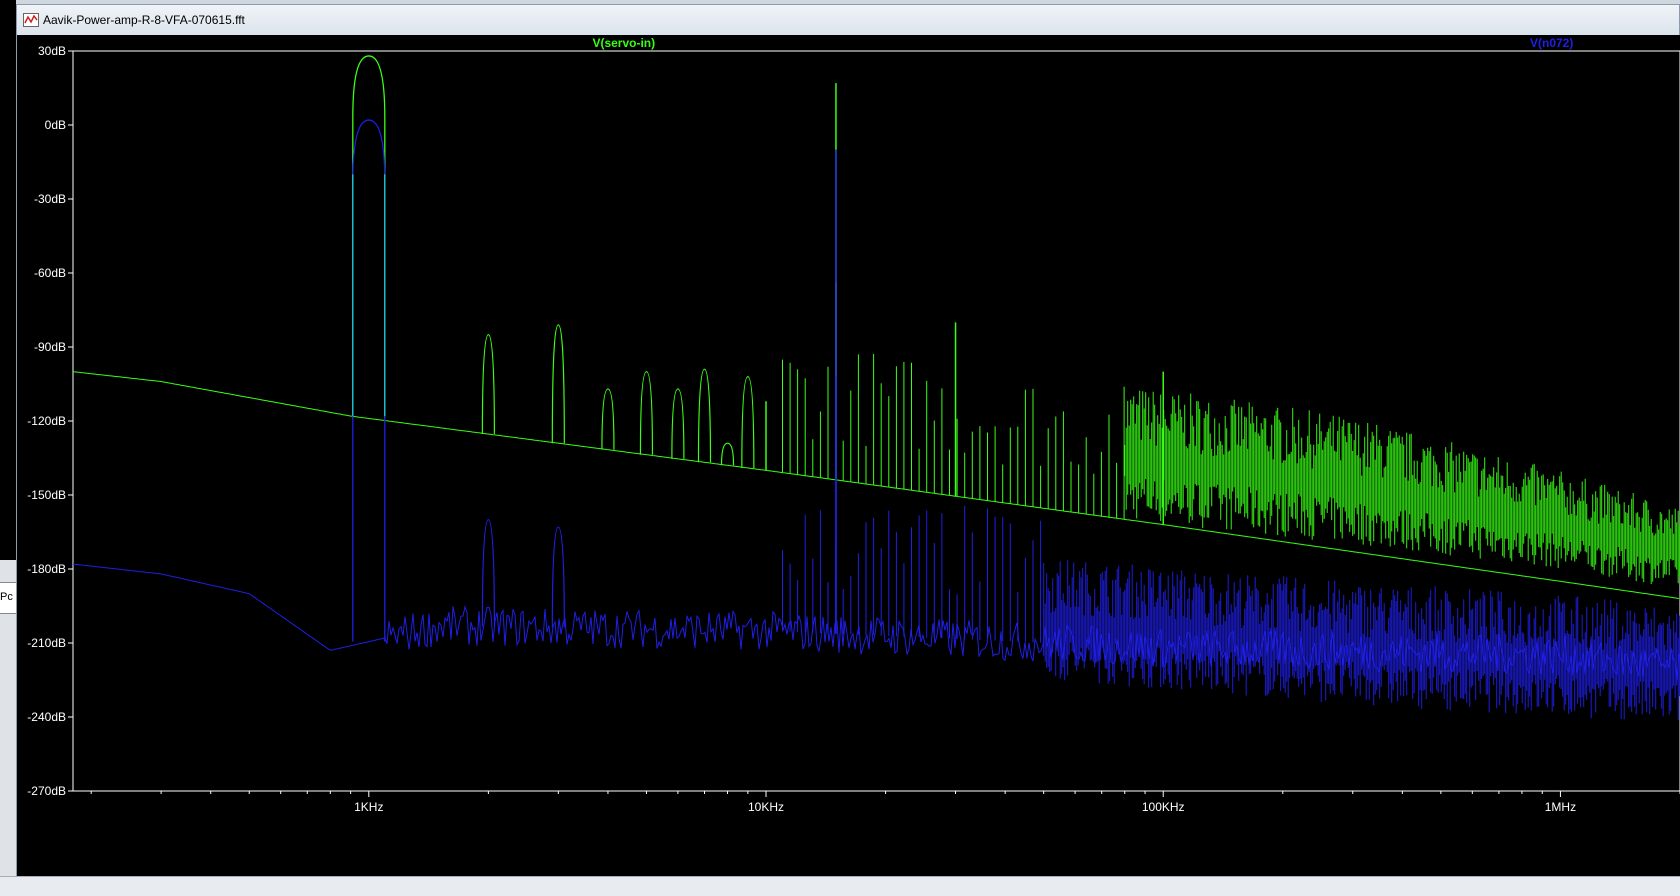 This screenshot has width=1680, height=896. I want to click on waveform-plot-icon, so click(31, 20).